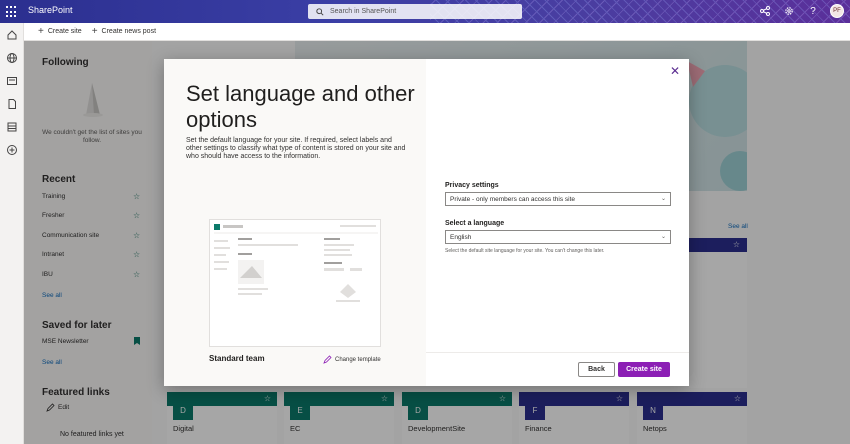 This screenshot has width=850, height=444. Describe the element at coordinates (765, 11) in the screenshot. I see `share-icon` at that location.